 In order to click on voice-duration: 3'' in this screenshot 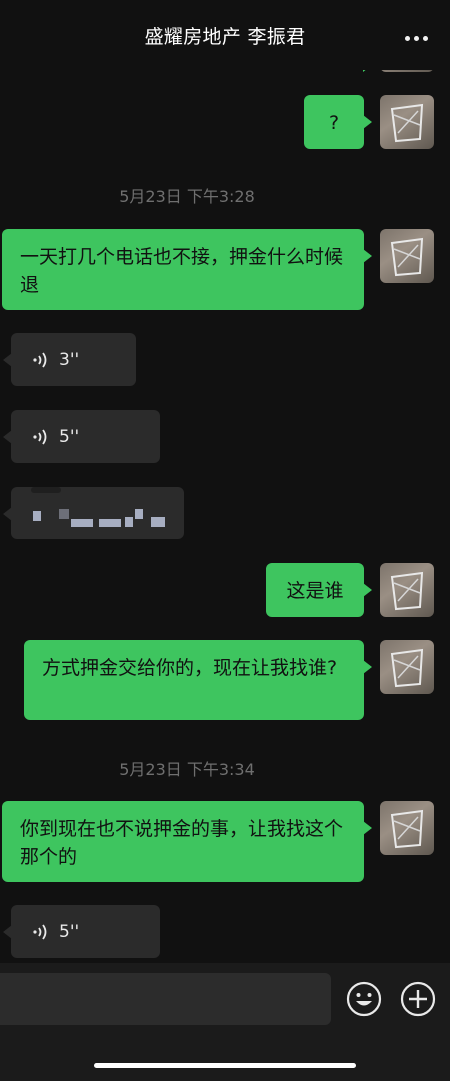, I will do `click(69, 359)`.